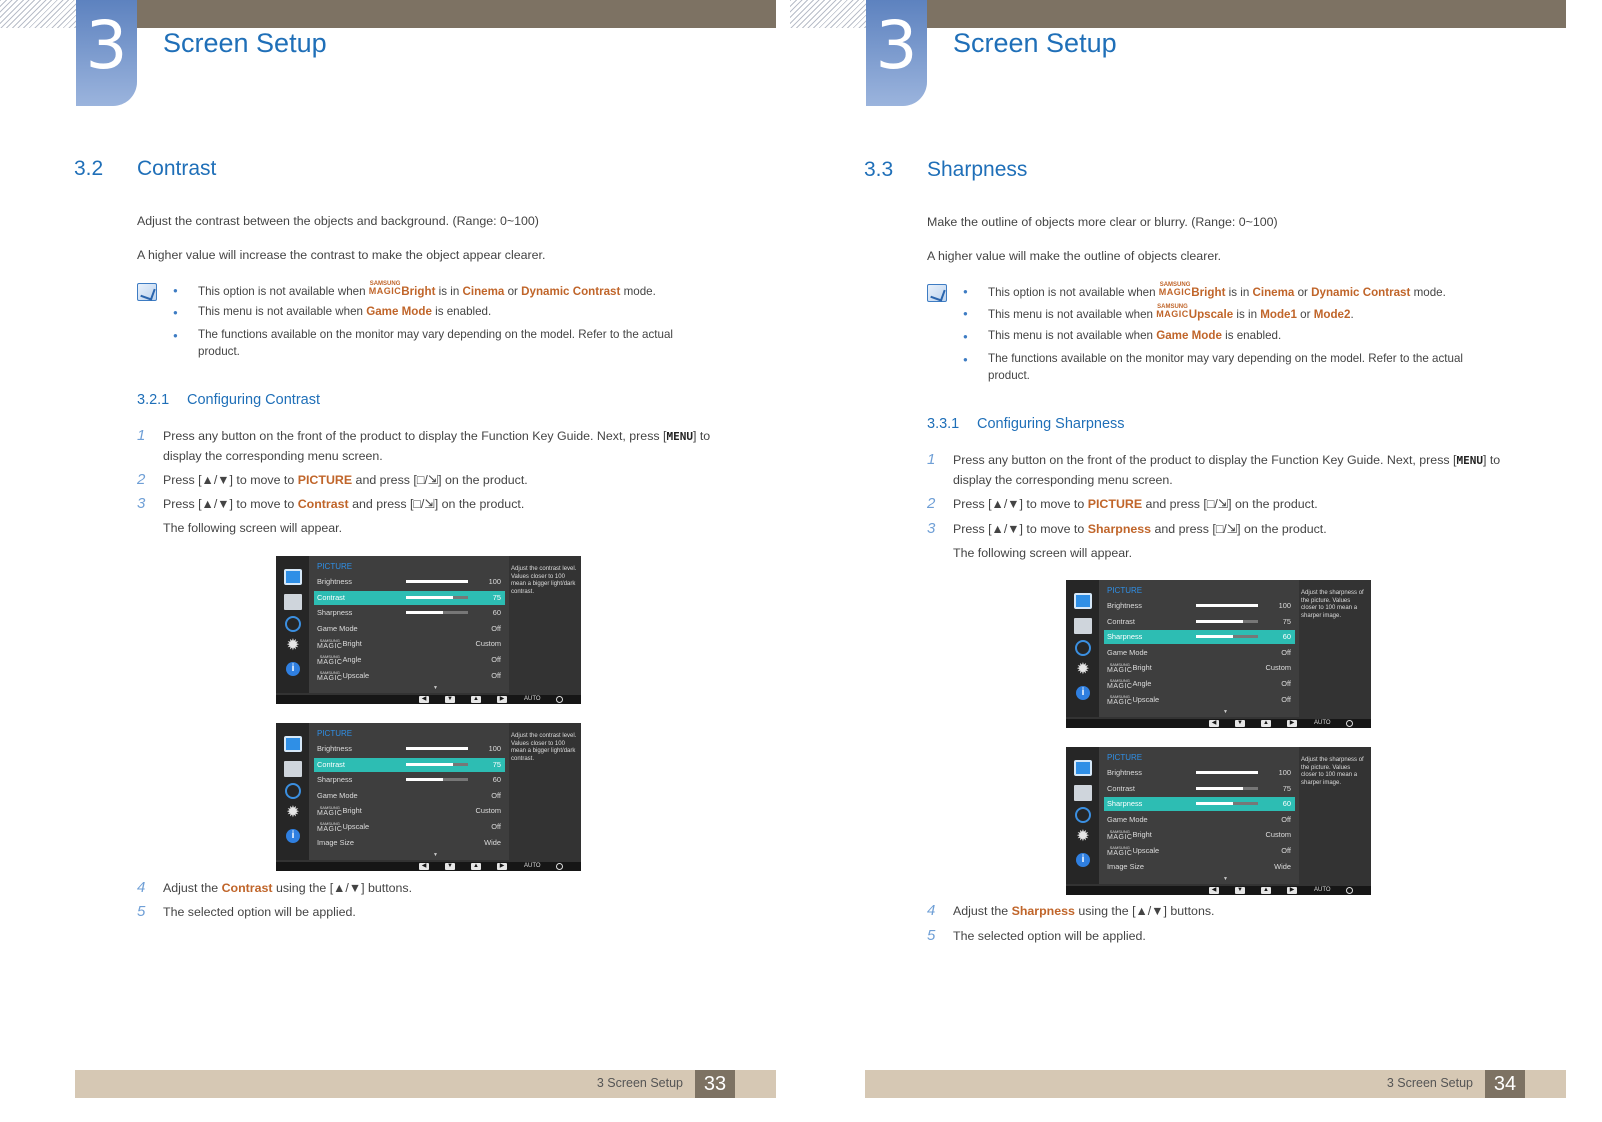  Describe the element at coordinates (828, 14) in the screenshot. I see `header-hatch` at that location.